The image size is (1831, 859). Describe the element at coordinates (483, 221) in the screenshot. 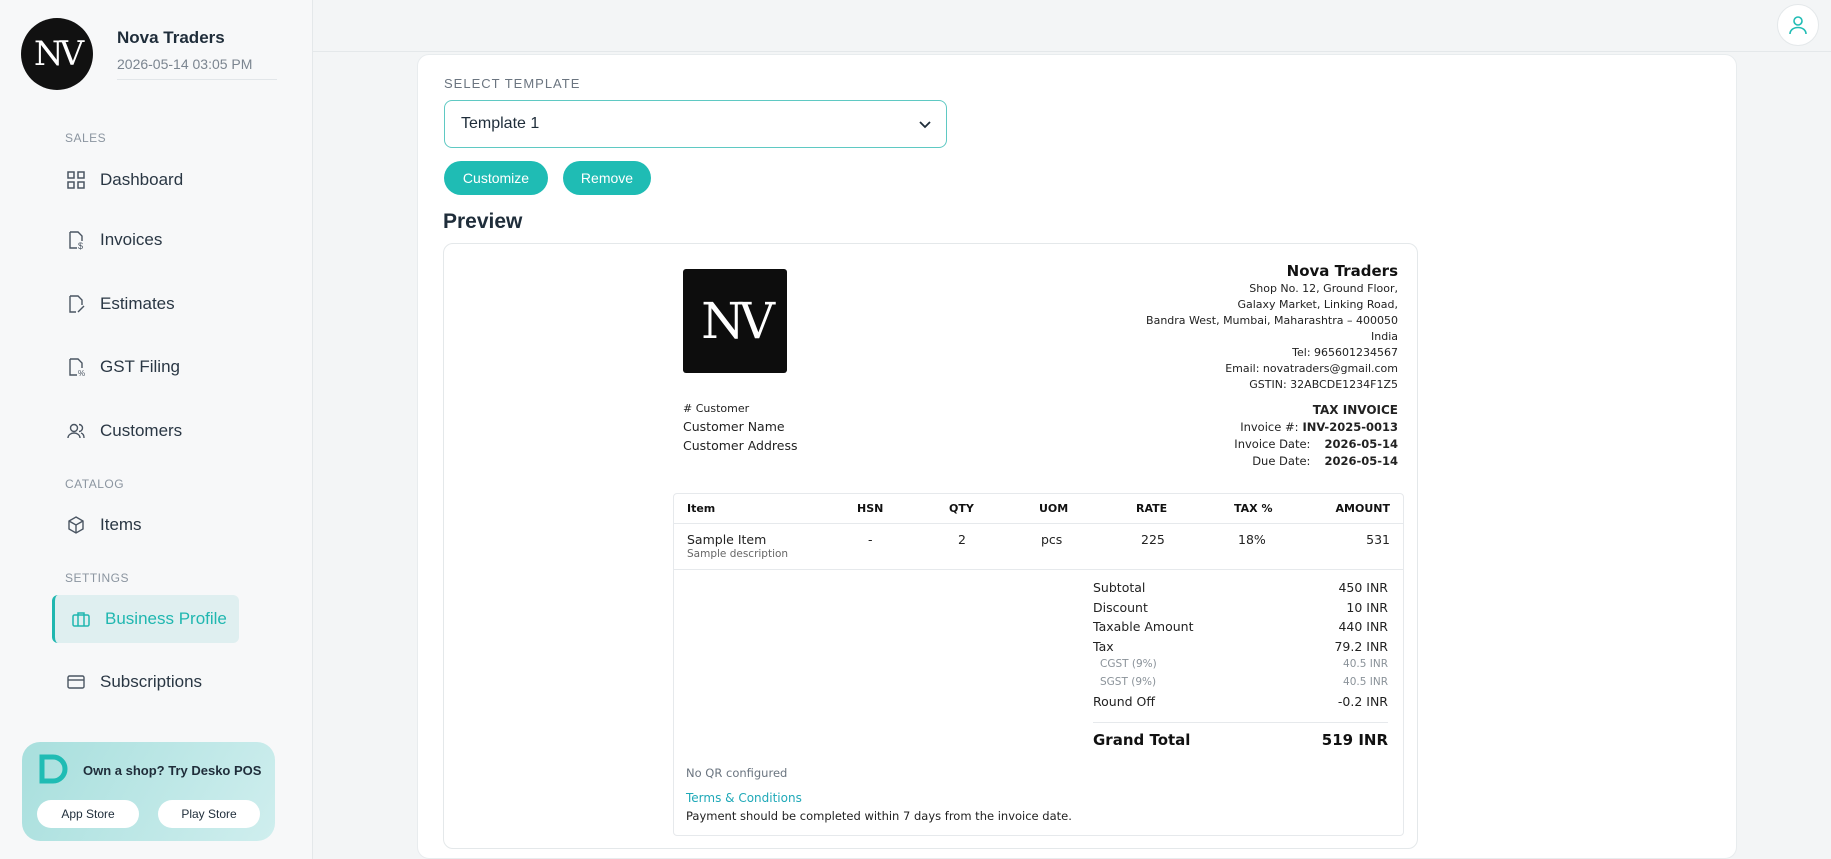

I see `preview-title: Preview` at that location.